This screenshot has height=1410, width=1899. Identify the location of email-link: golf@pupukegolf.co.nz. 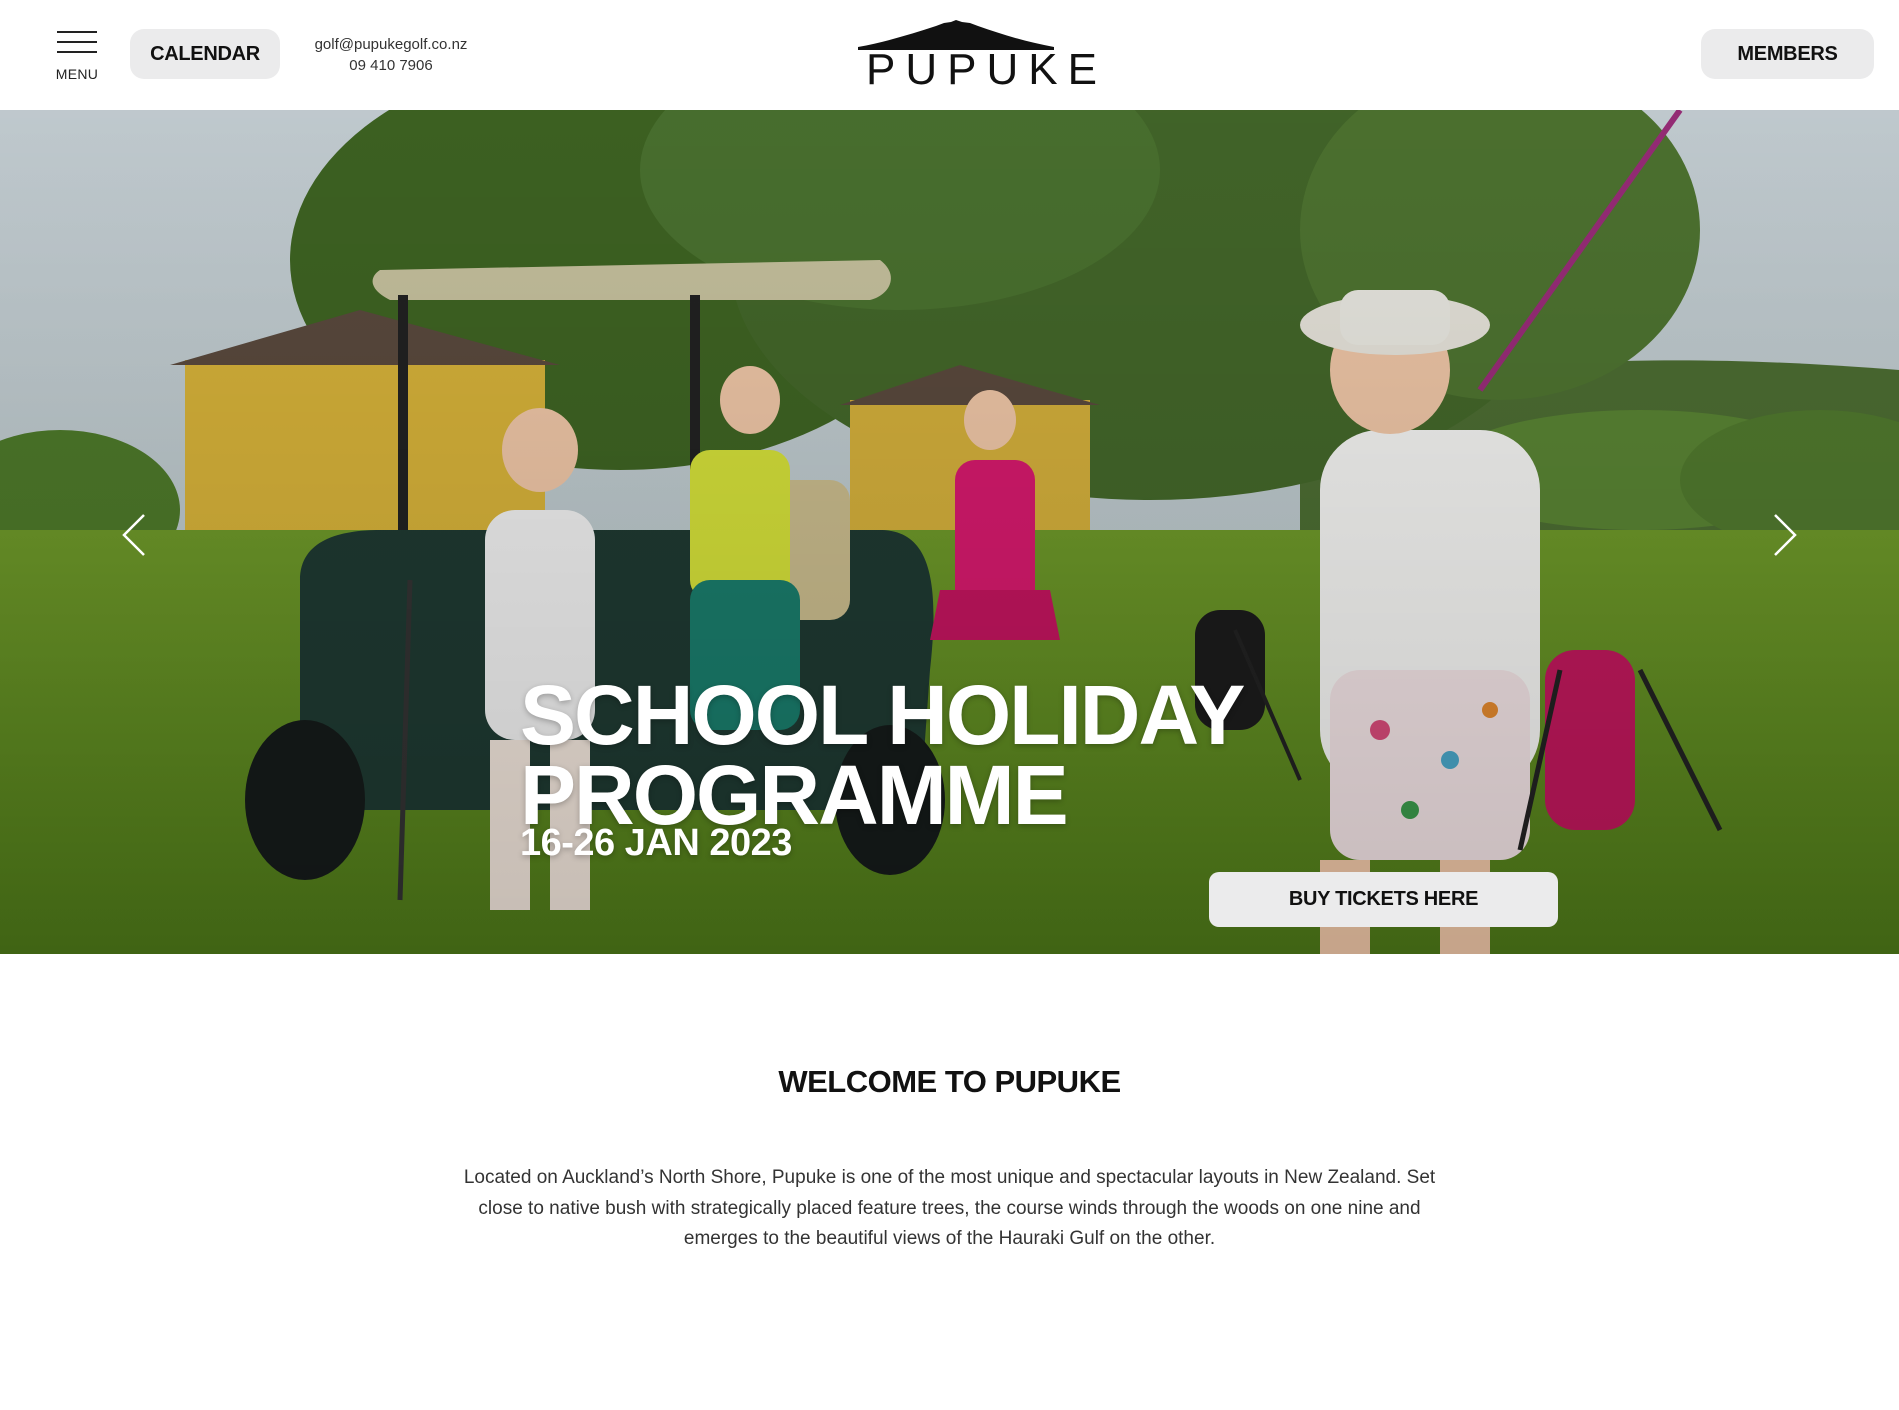
(391, 44).